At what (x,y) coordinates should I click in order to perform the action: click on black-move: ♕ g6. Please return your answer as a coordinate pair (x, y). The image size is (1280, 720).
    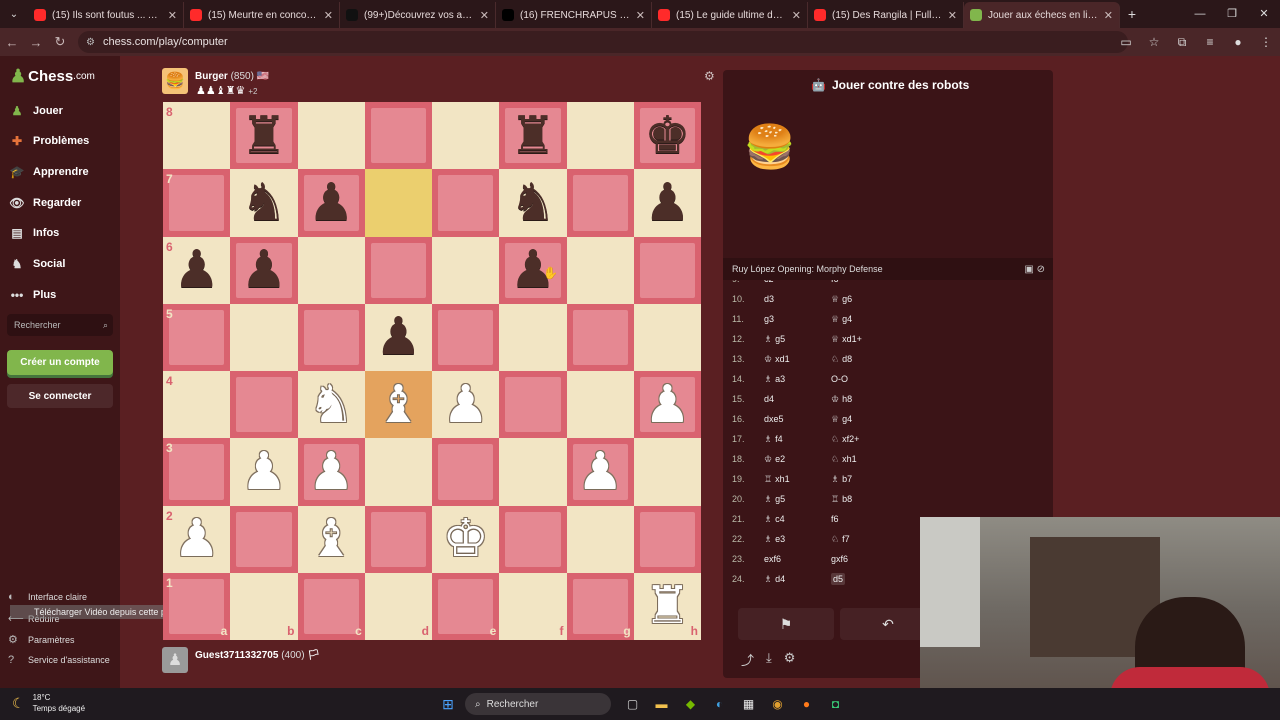
    Looking at the image, I should click on (841, 299).